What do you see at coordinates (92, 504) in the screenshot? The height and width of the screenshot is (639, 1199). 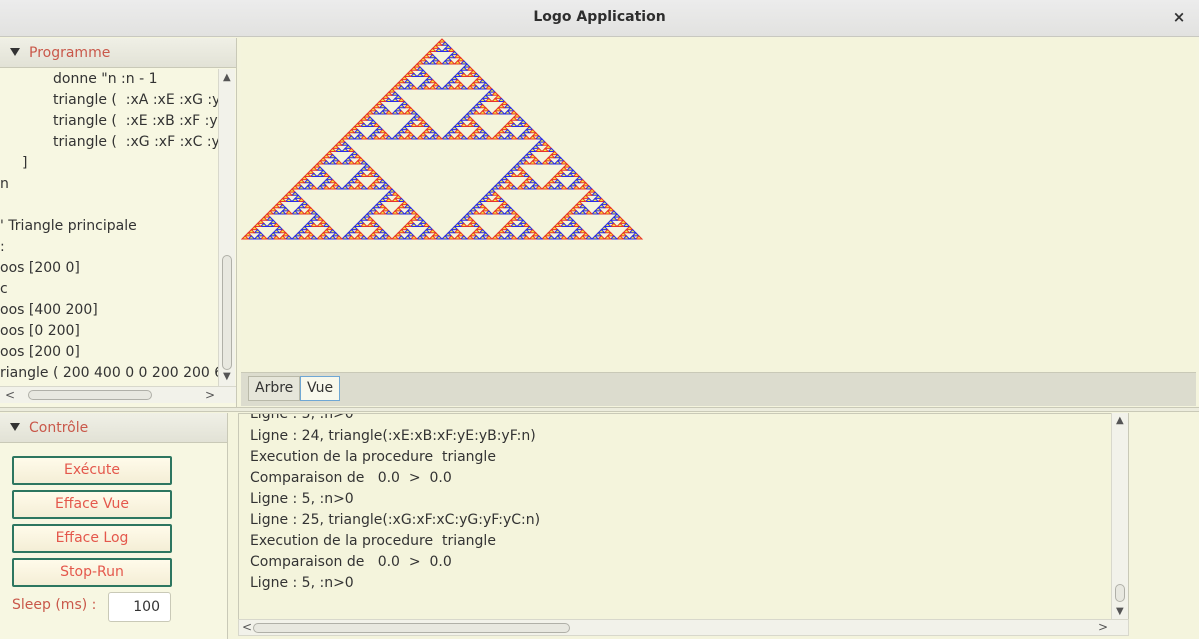 I see `clear-view-button: Efface Vue` at bounding box center [92, 504].